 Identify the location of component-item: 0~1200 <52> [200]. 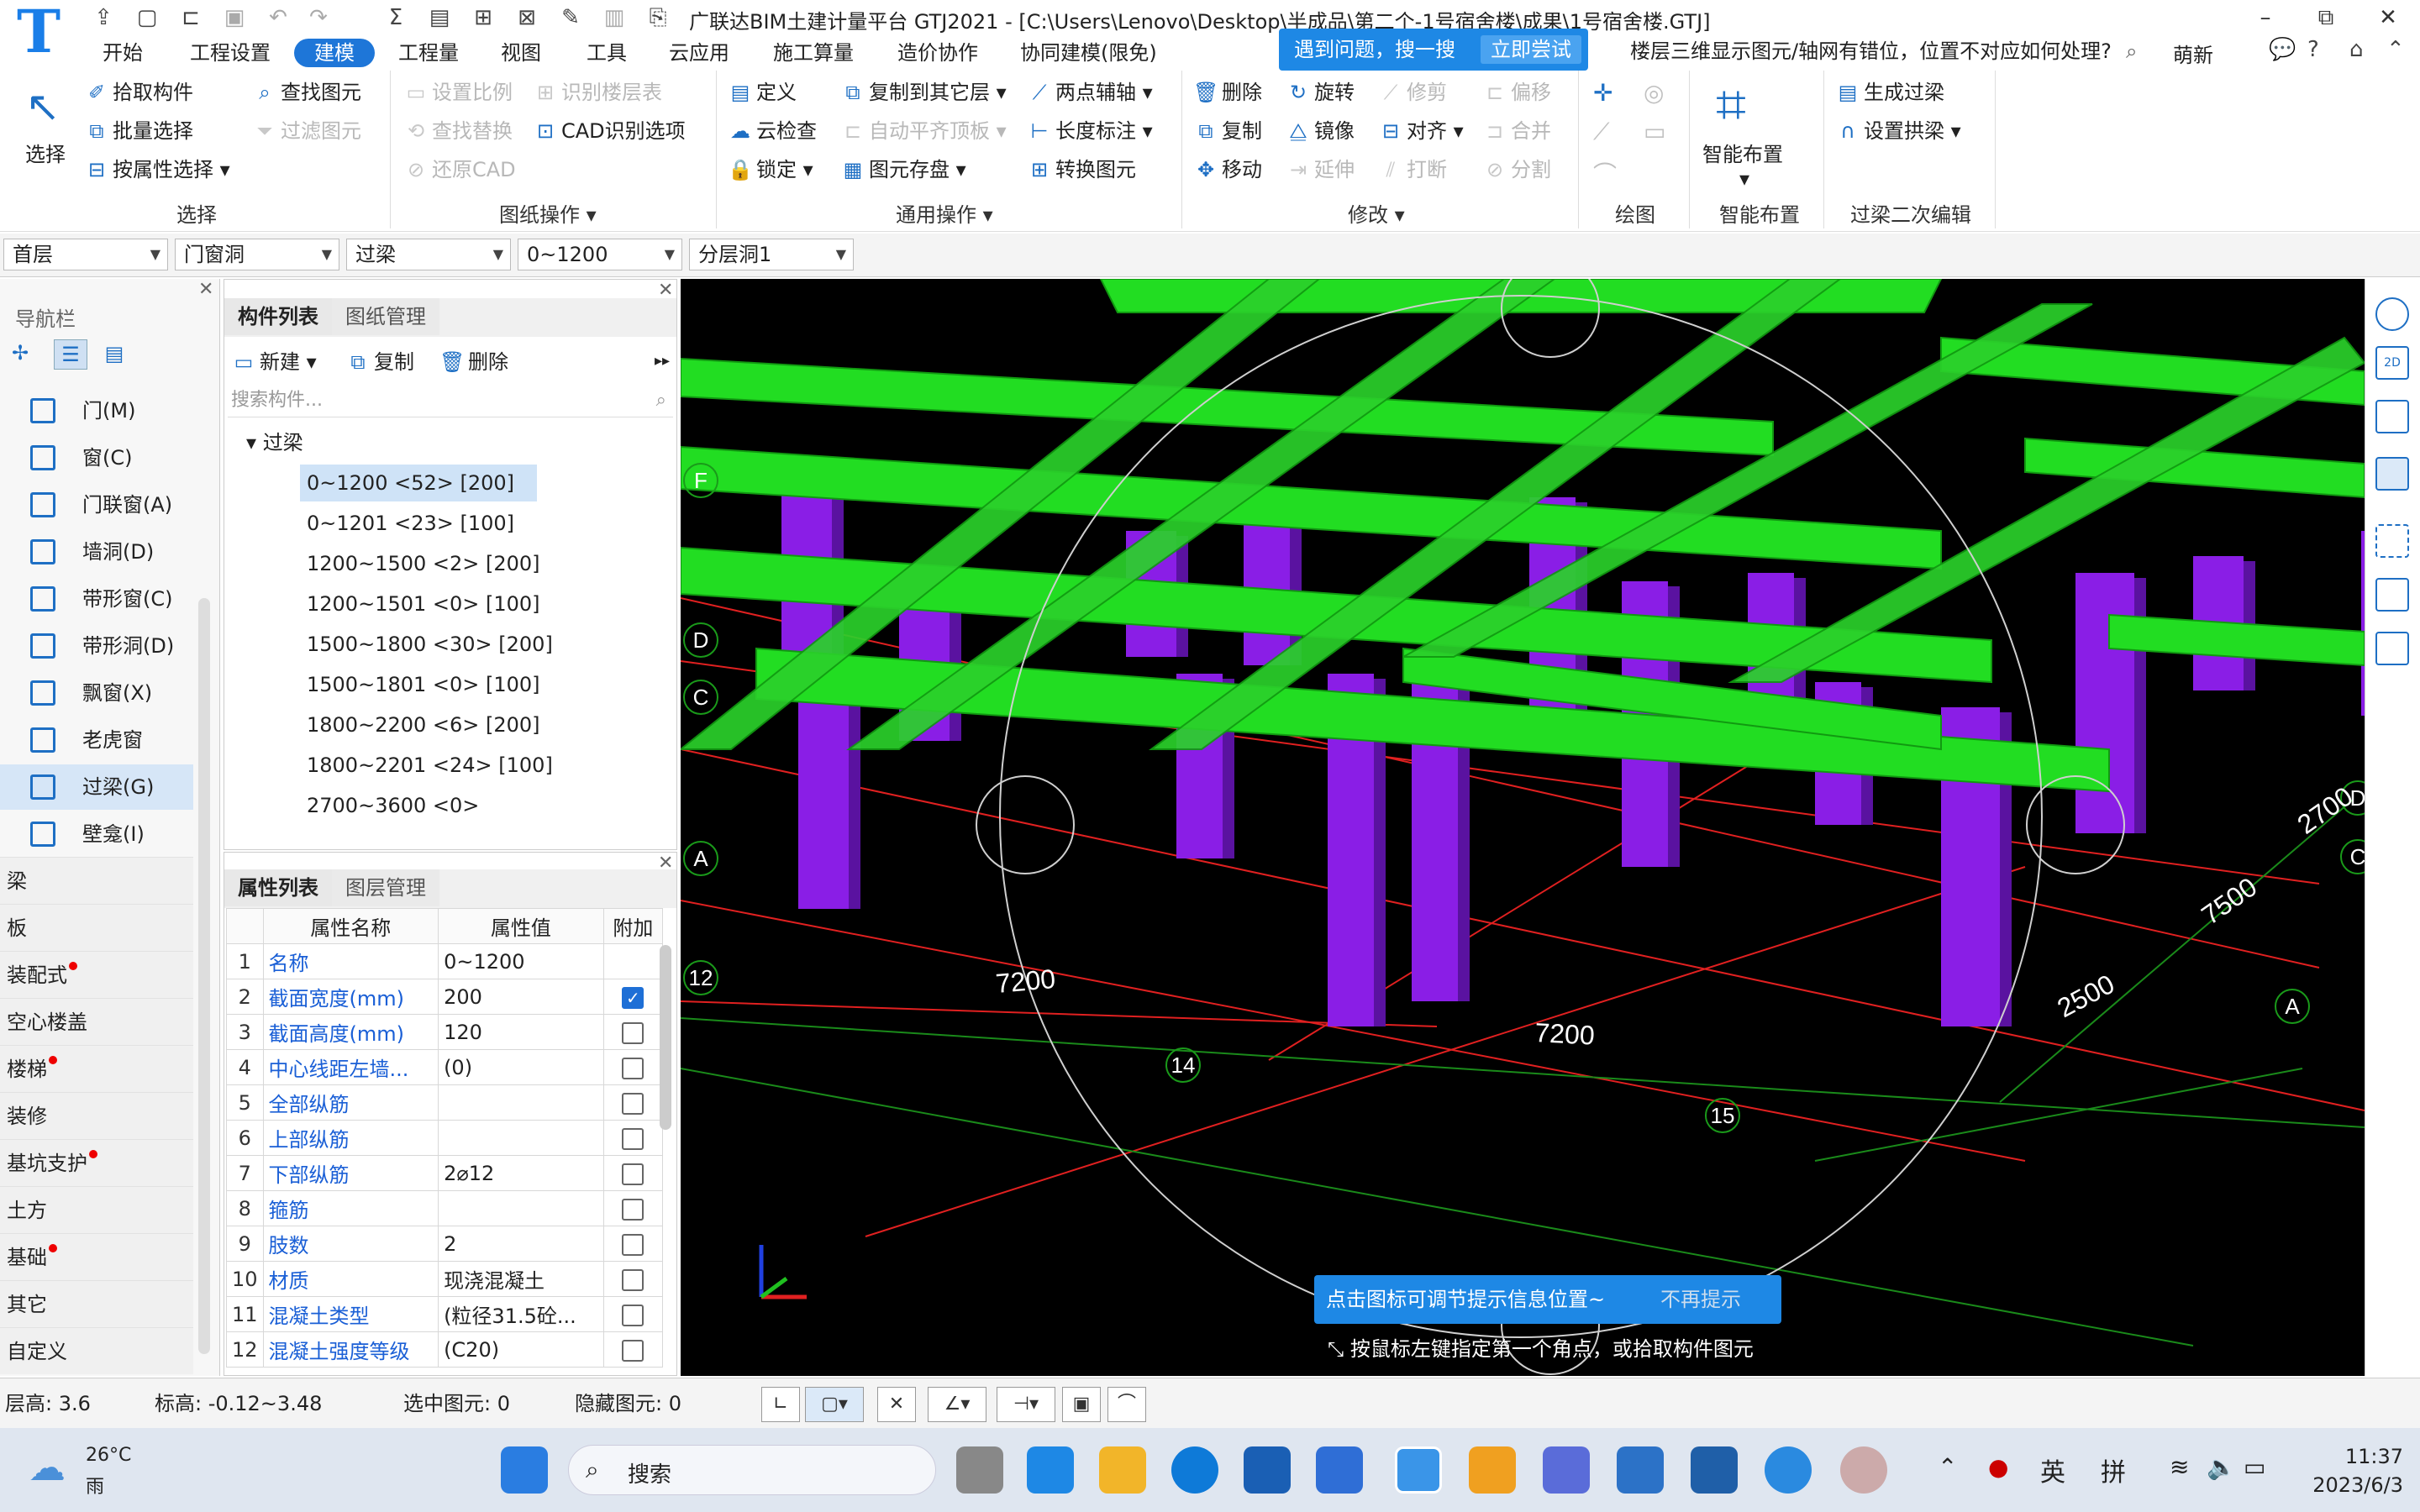
(419, 483).